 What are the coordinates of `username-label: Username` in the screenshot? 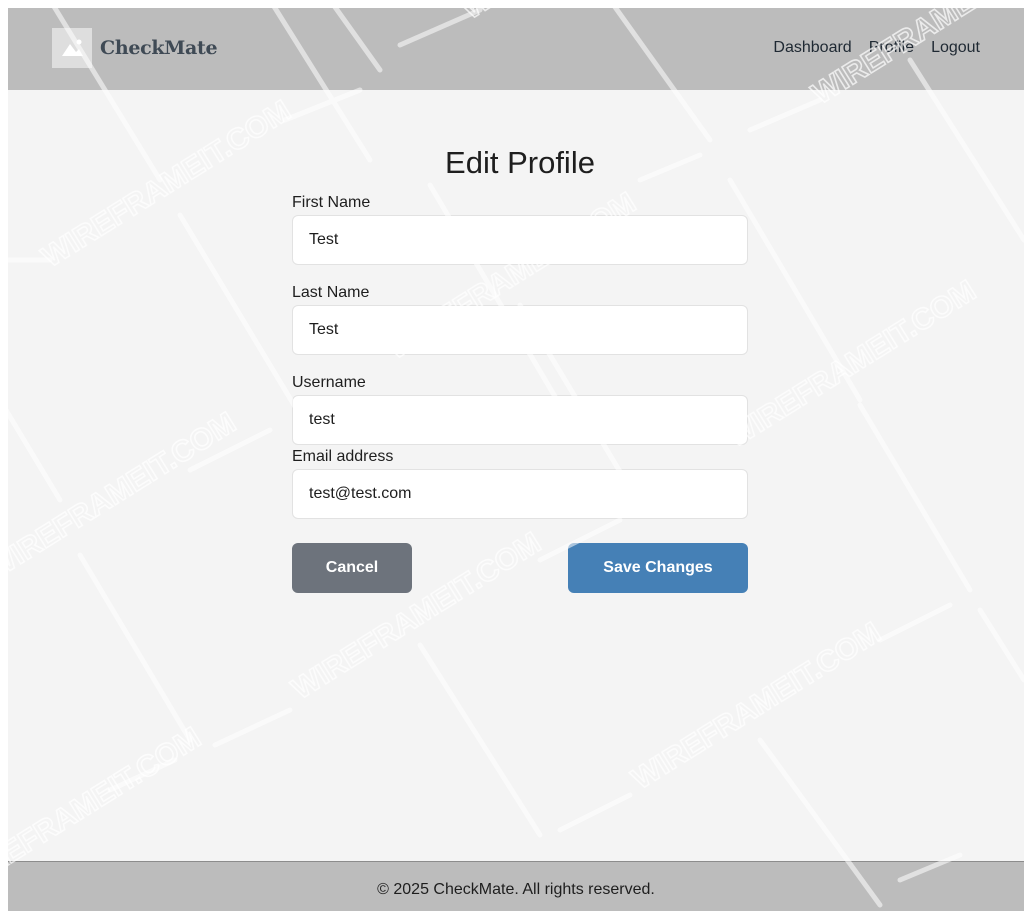 It's located at (329, 382).